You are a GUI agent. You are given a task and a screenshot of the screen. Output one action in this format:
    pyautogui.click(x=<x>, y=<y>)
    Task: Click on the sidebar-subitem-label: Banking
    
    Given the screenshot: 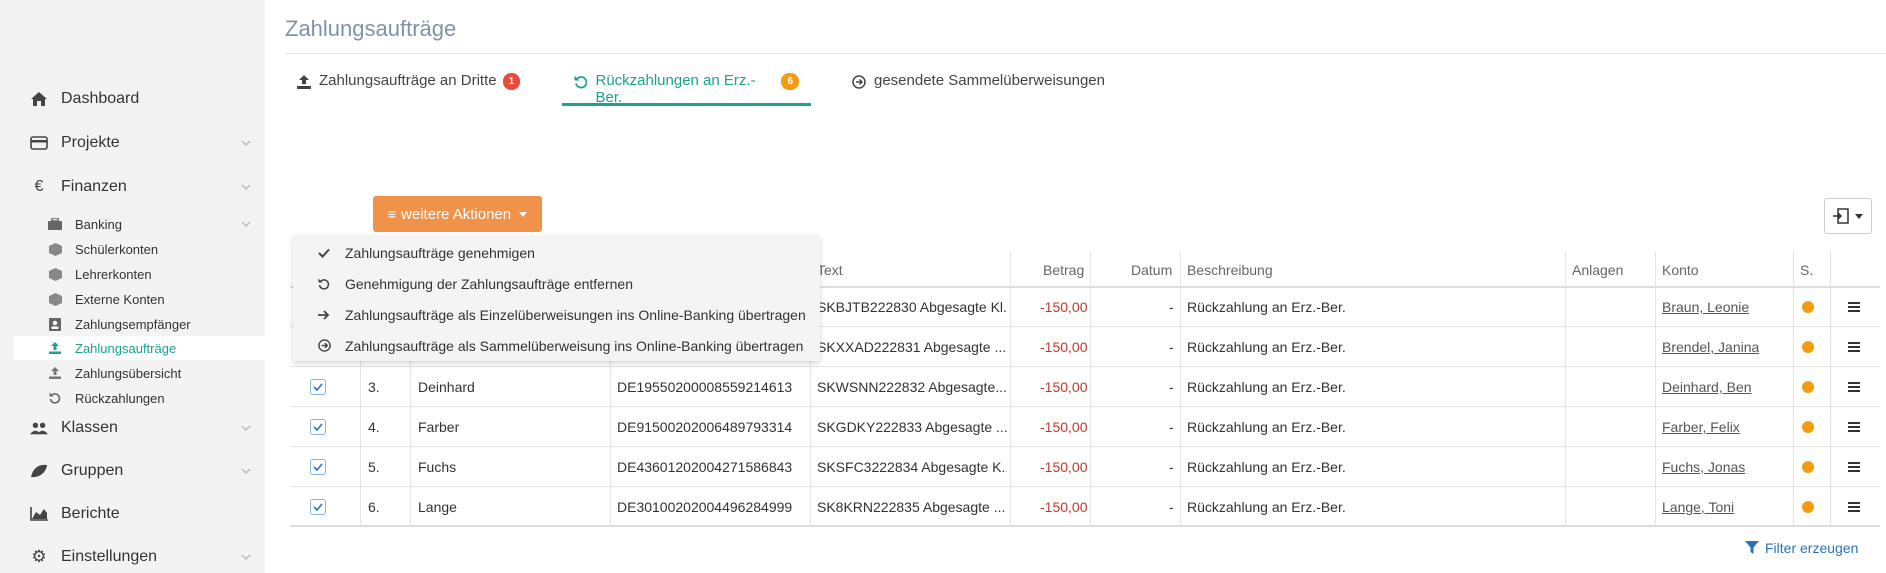 What is the action you would take?
    pyautogui.click(x=98, y=224)
    